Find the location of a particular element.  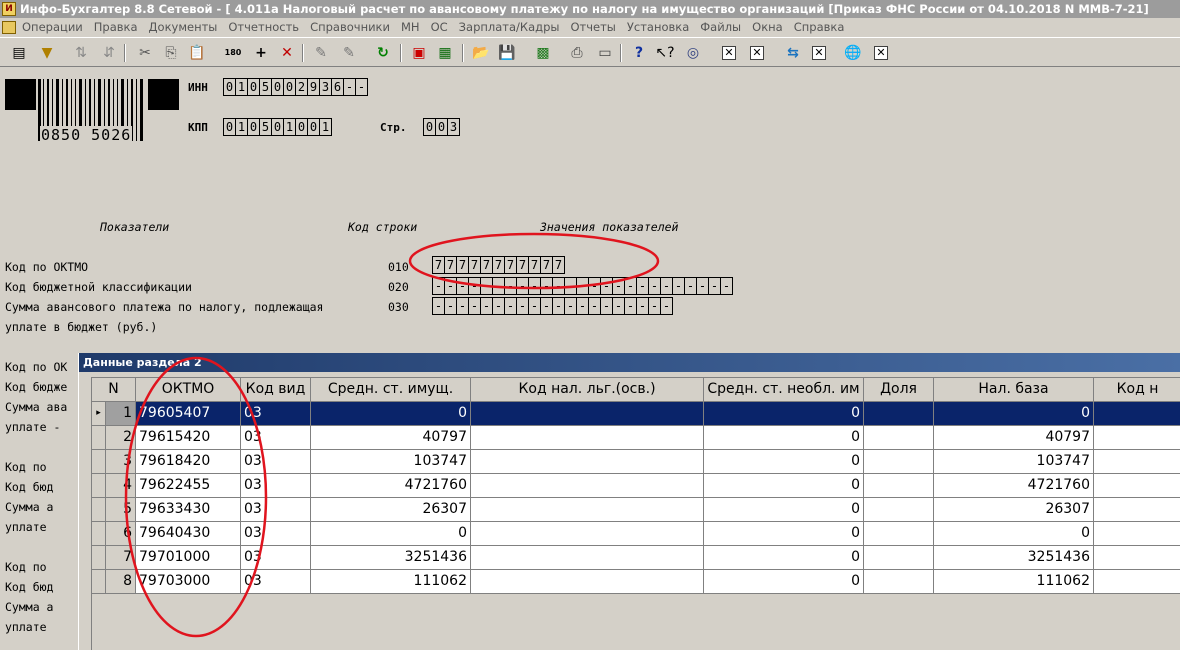

kbk-cells: ------------------------- is located at coordinates (582, 286).